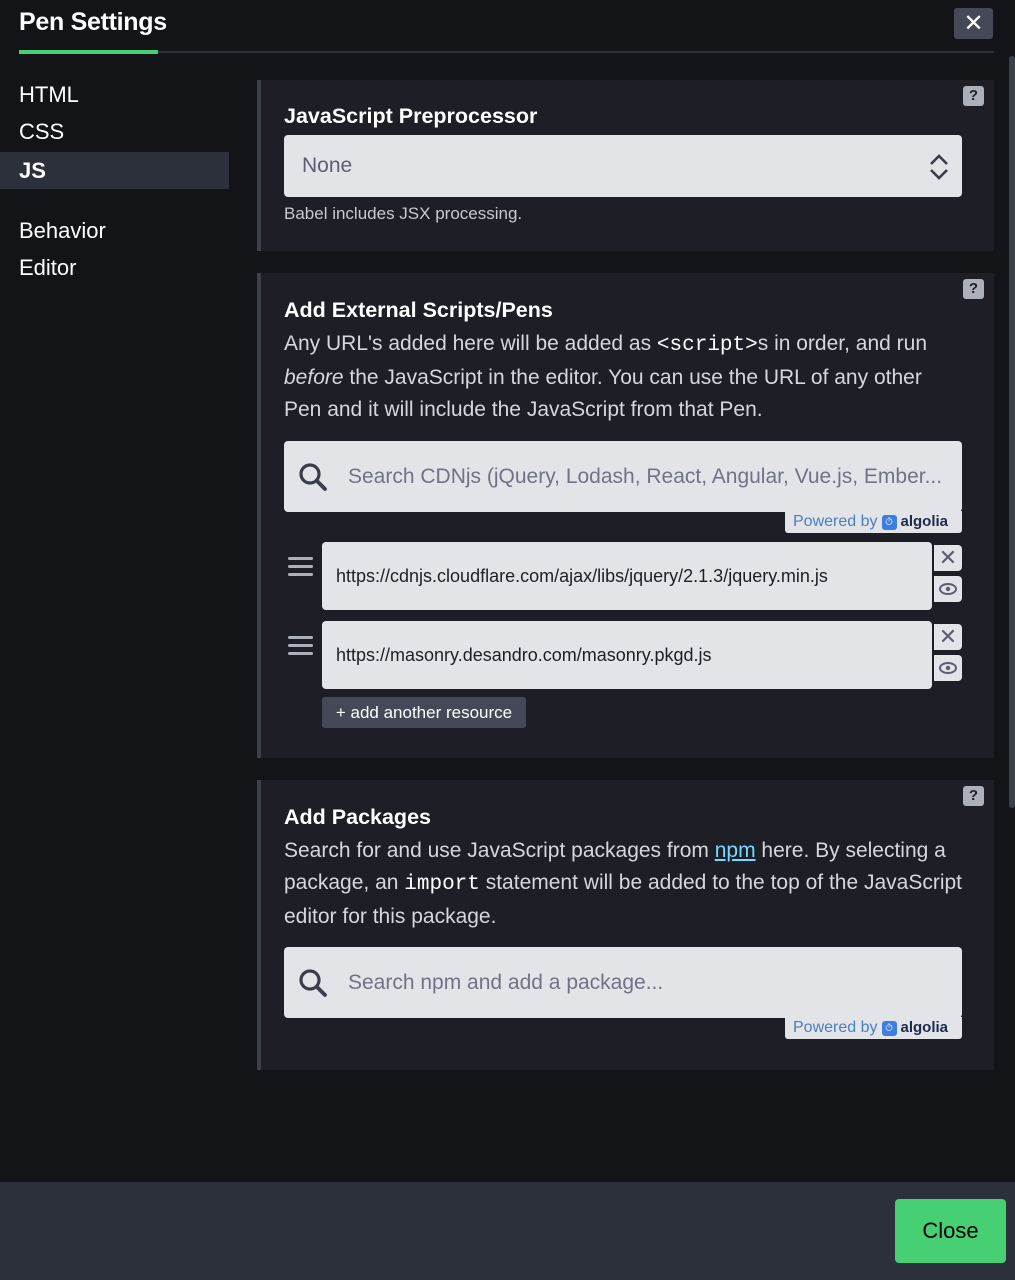  I want to click on npm-search-input, so click(648, 982).